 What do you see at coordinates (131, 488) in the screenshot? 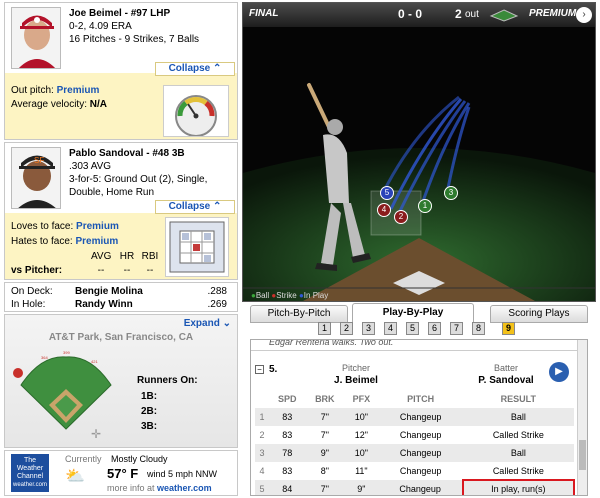
I see `weather-more-prefix: more info at` at bounding box center [131, 488].